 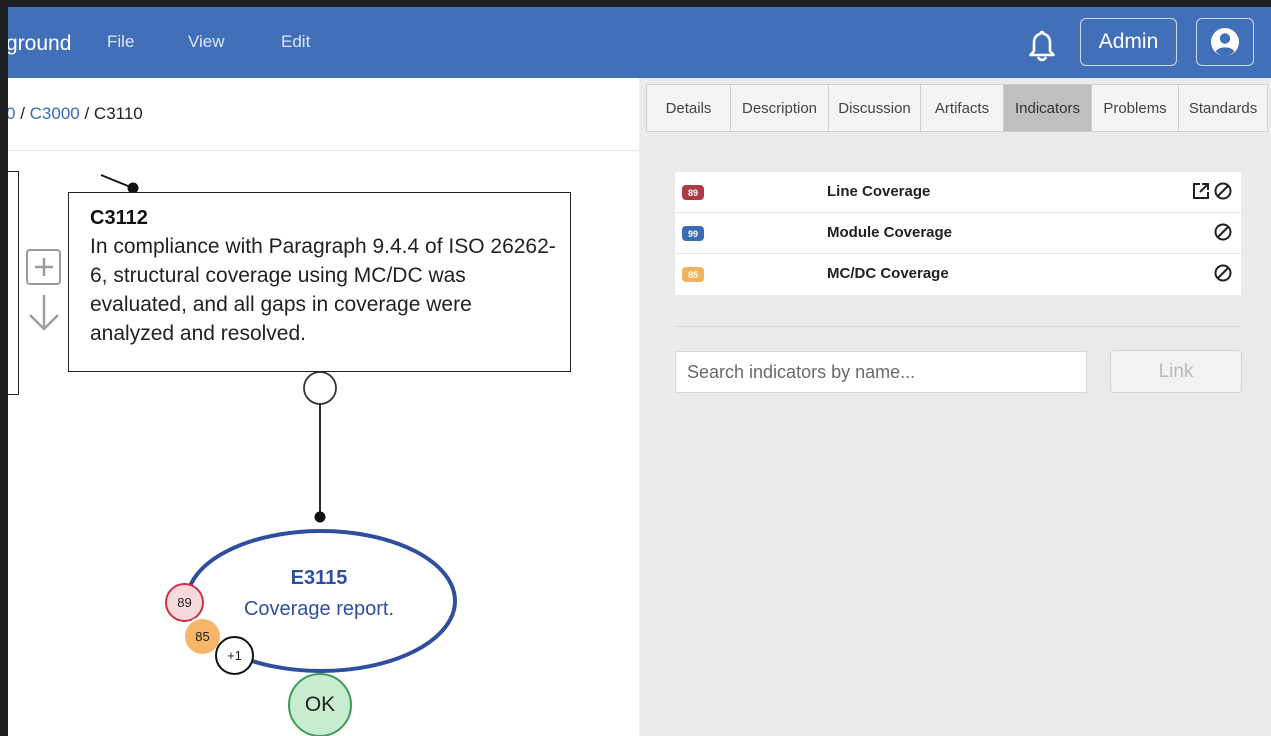 What do you see at coordinates (1134, 108) in the screenshot?
I see `tab-problems: Problems` at bounding box center [1134, 108].